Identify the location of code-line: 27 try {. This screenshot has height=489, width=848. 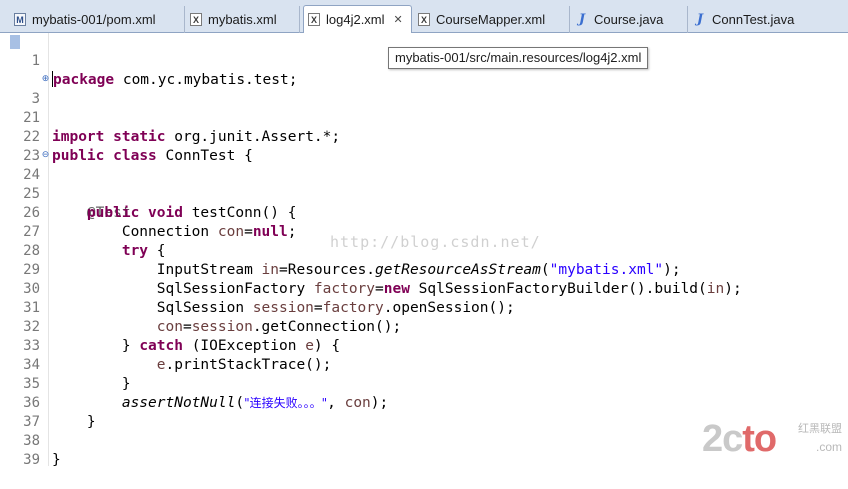
(424, 231).